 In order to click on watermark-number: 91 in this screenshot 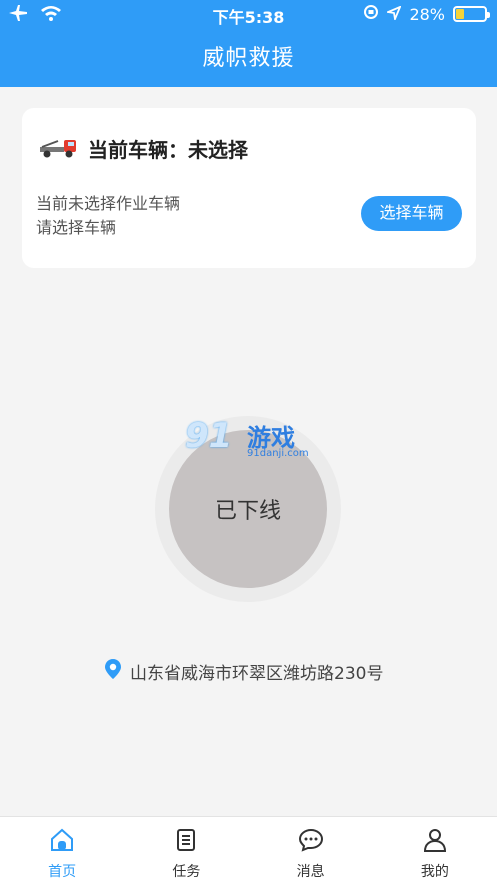, I will do `click(209, 436)`.